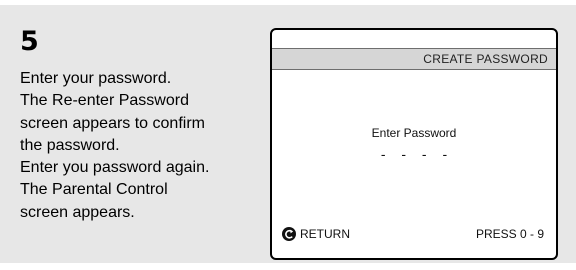 The width and height of the screenshot is (576, 270). Describe the element at coordinates (414, 154) in the screenshot. I see `password-entry-field: - - - -` at that location.